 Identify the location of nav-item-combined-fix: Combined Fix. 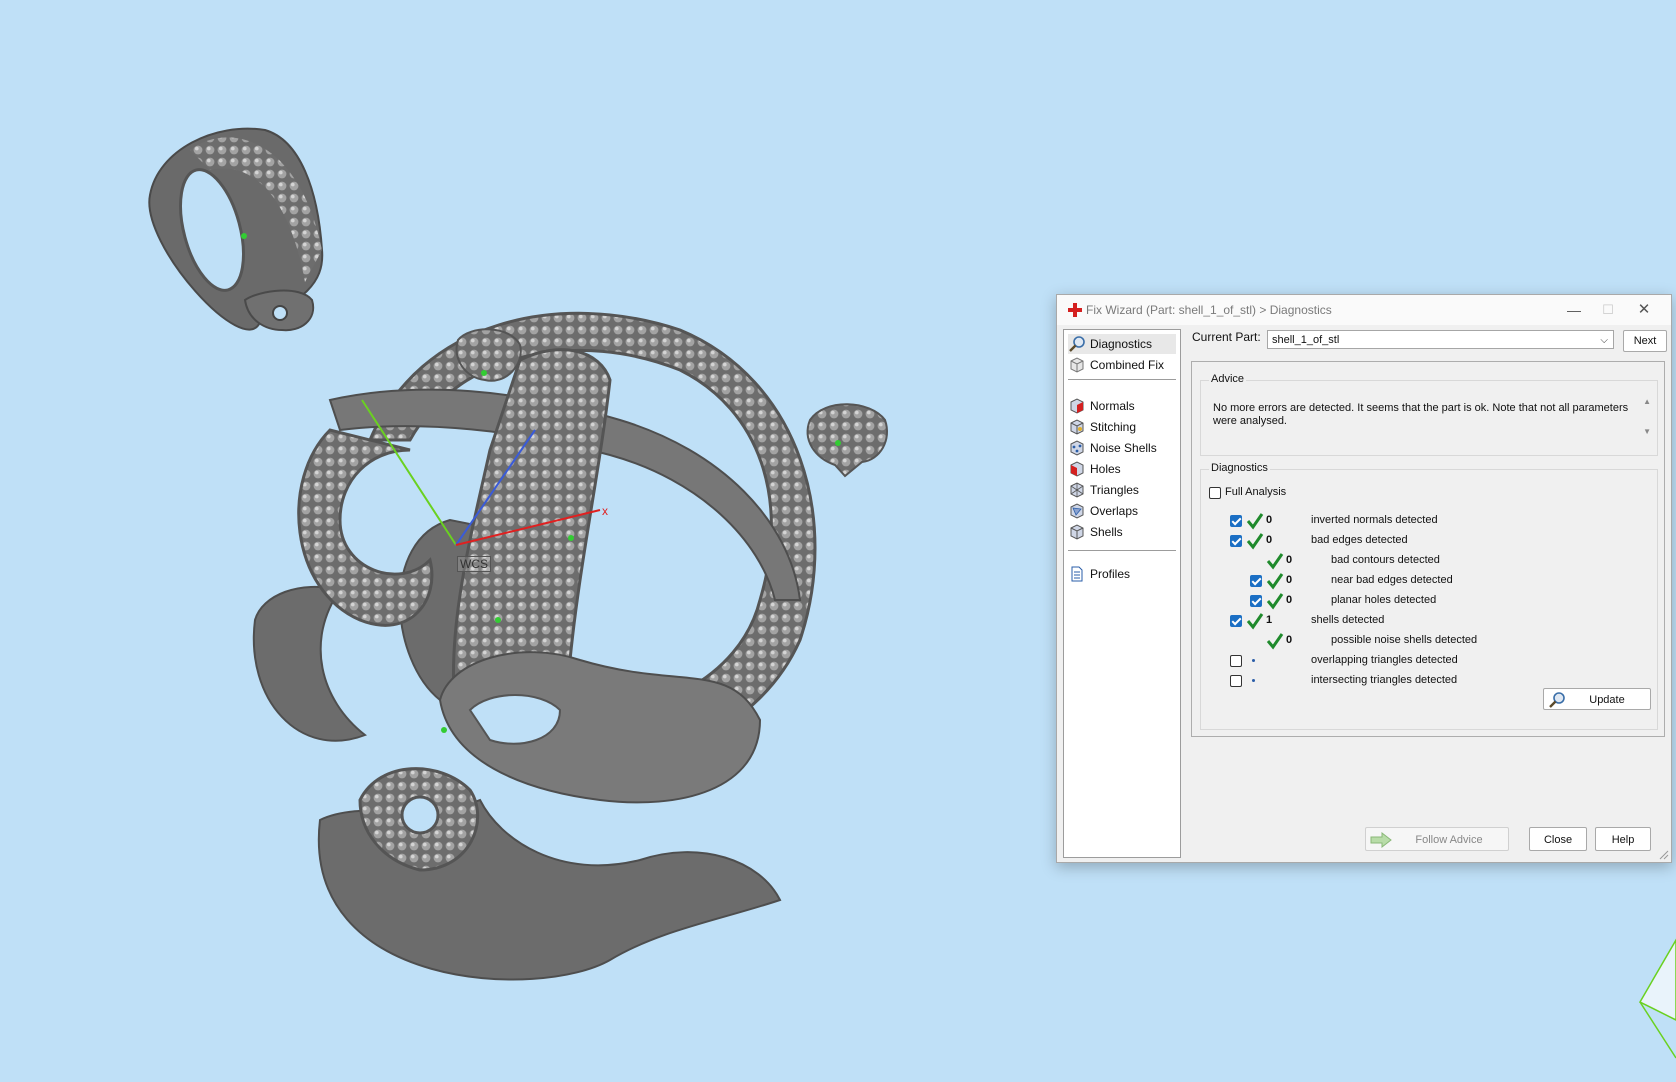
(1122, 365).